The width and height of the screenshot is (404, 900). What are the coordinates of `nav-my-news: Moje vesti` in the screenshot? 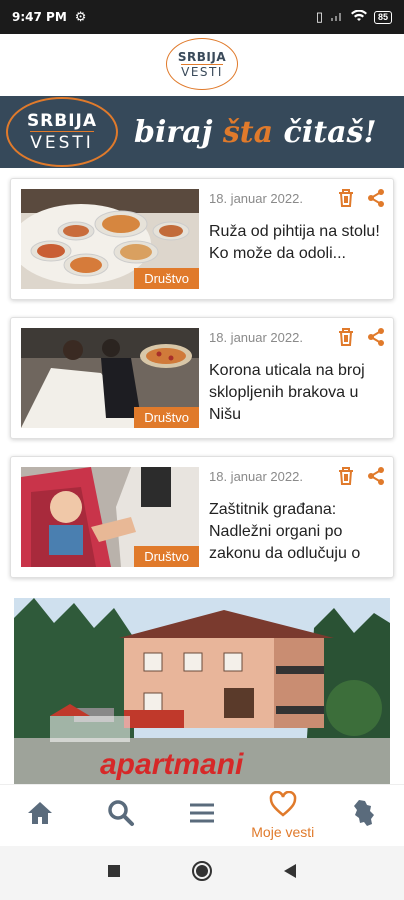 It's located at (282, 815).